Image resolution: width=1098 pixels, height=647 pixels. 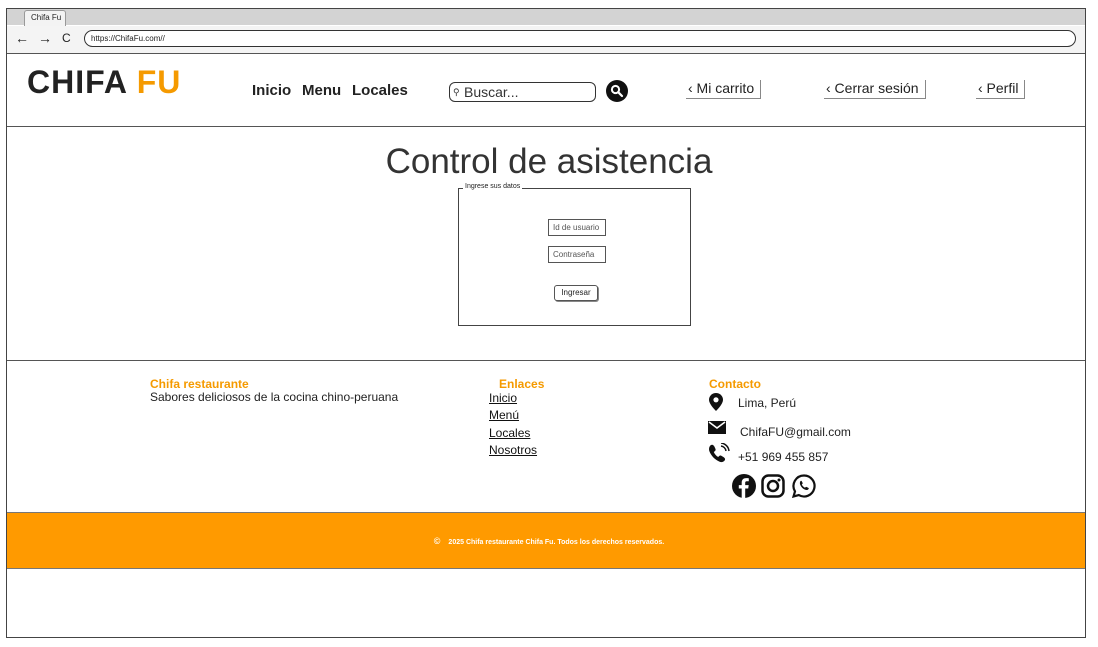 What do you see at coordinates (719, 453) in the screenshot?
I see `phone-icon` at bounding box center [719, 453].